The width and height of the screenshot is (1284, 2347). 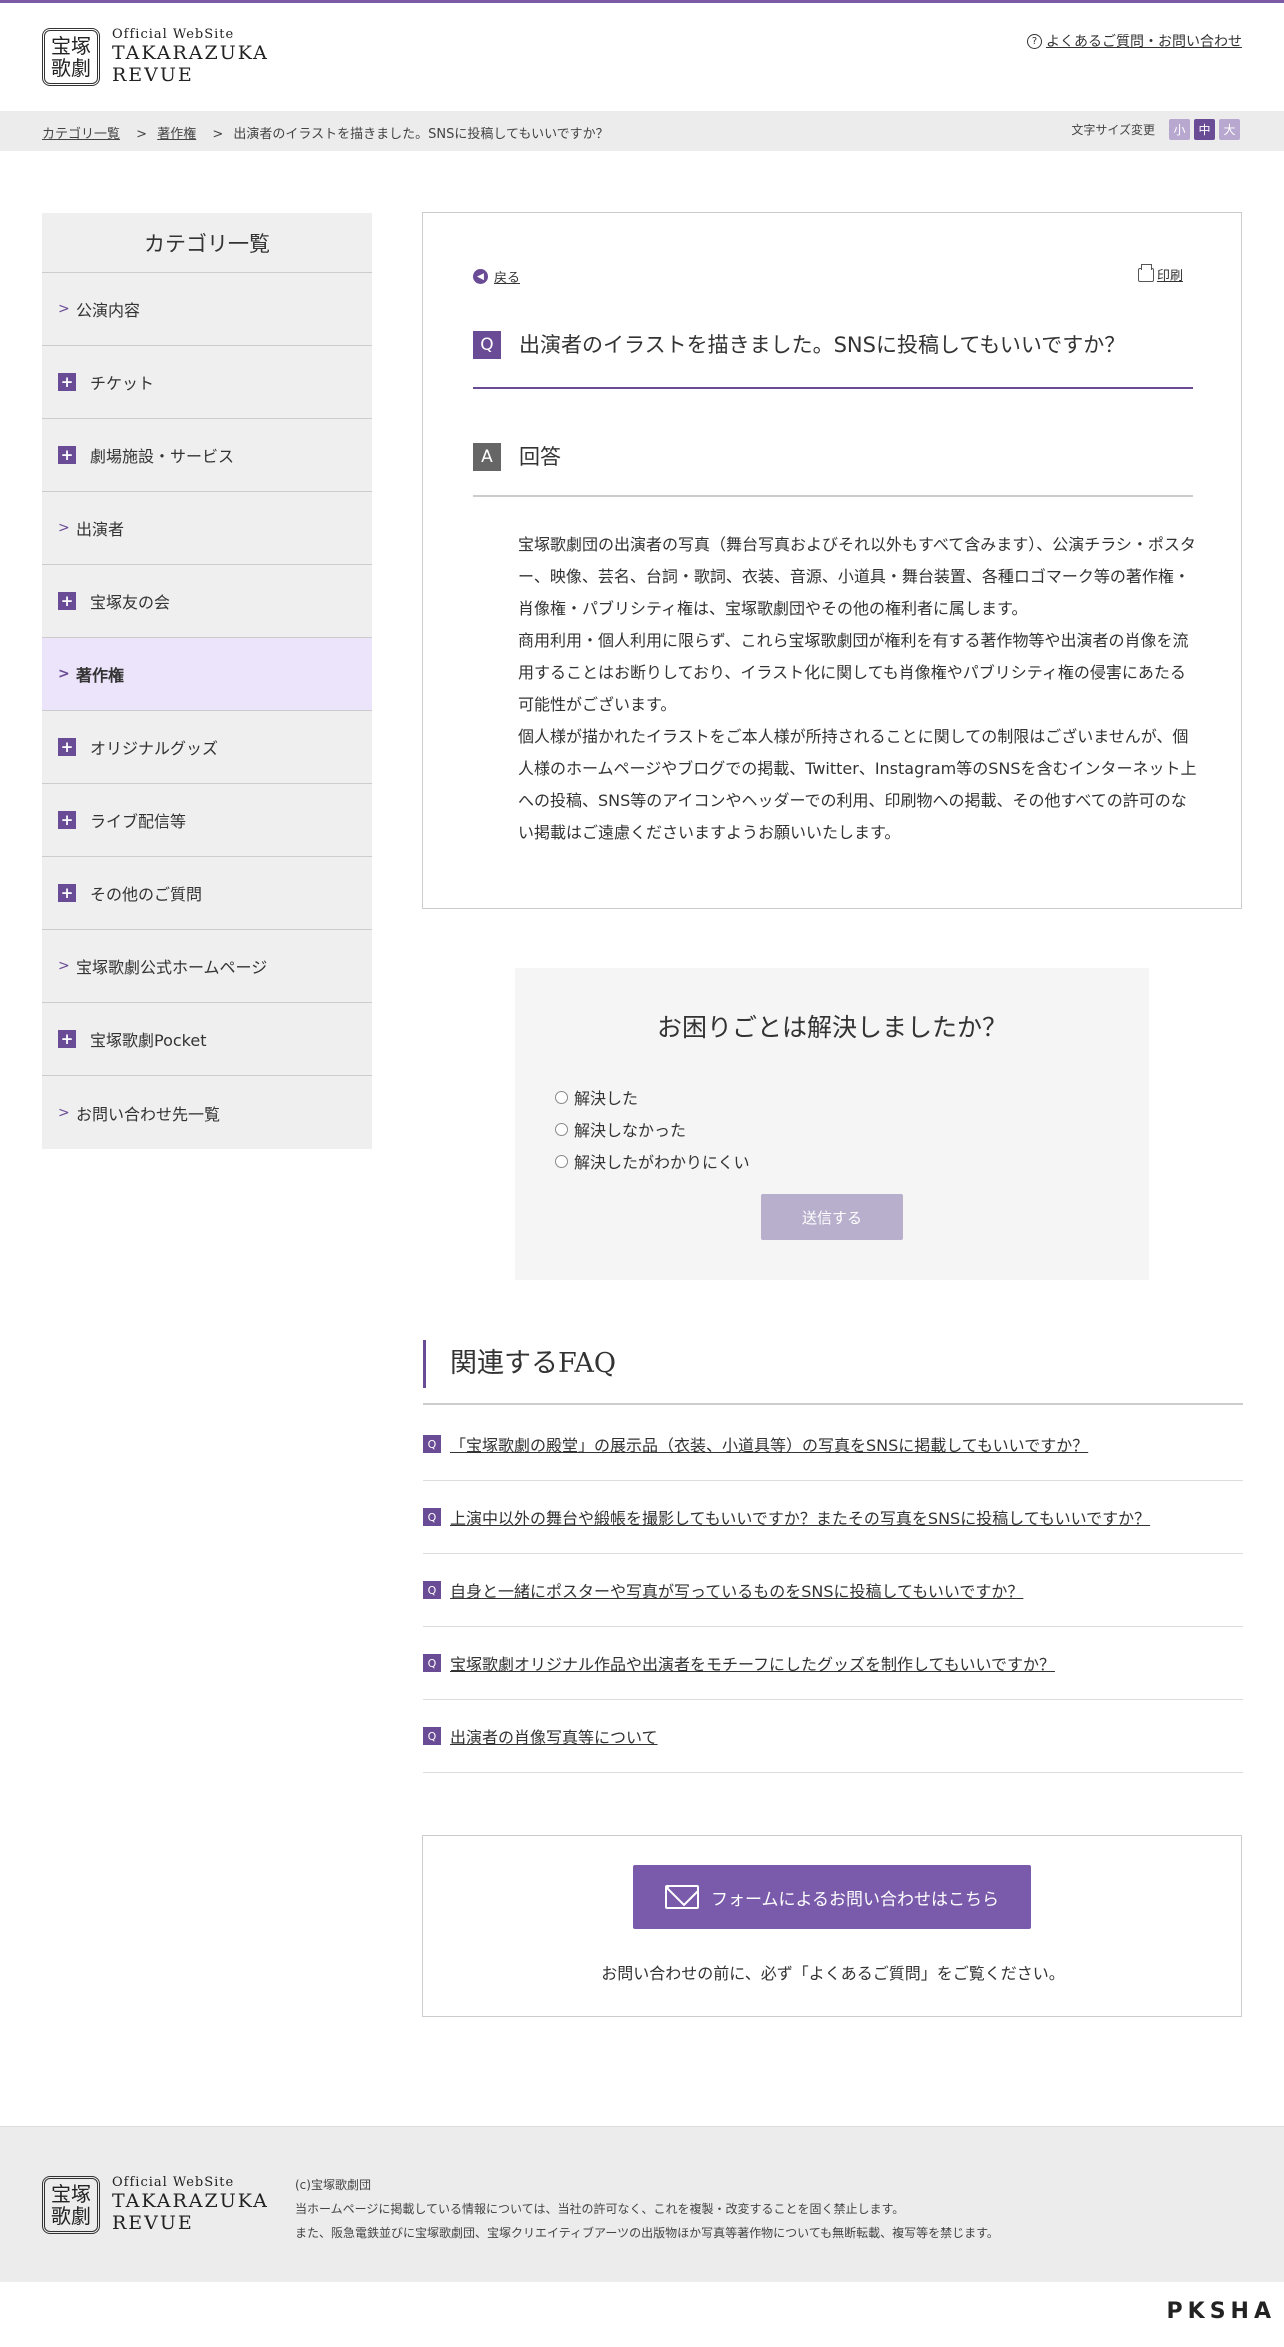 I want to click on logo-text: Official WebSite TAKARAZUKA REVUE, so click(x=190, y=56).